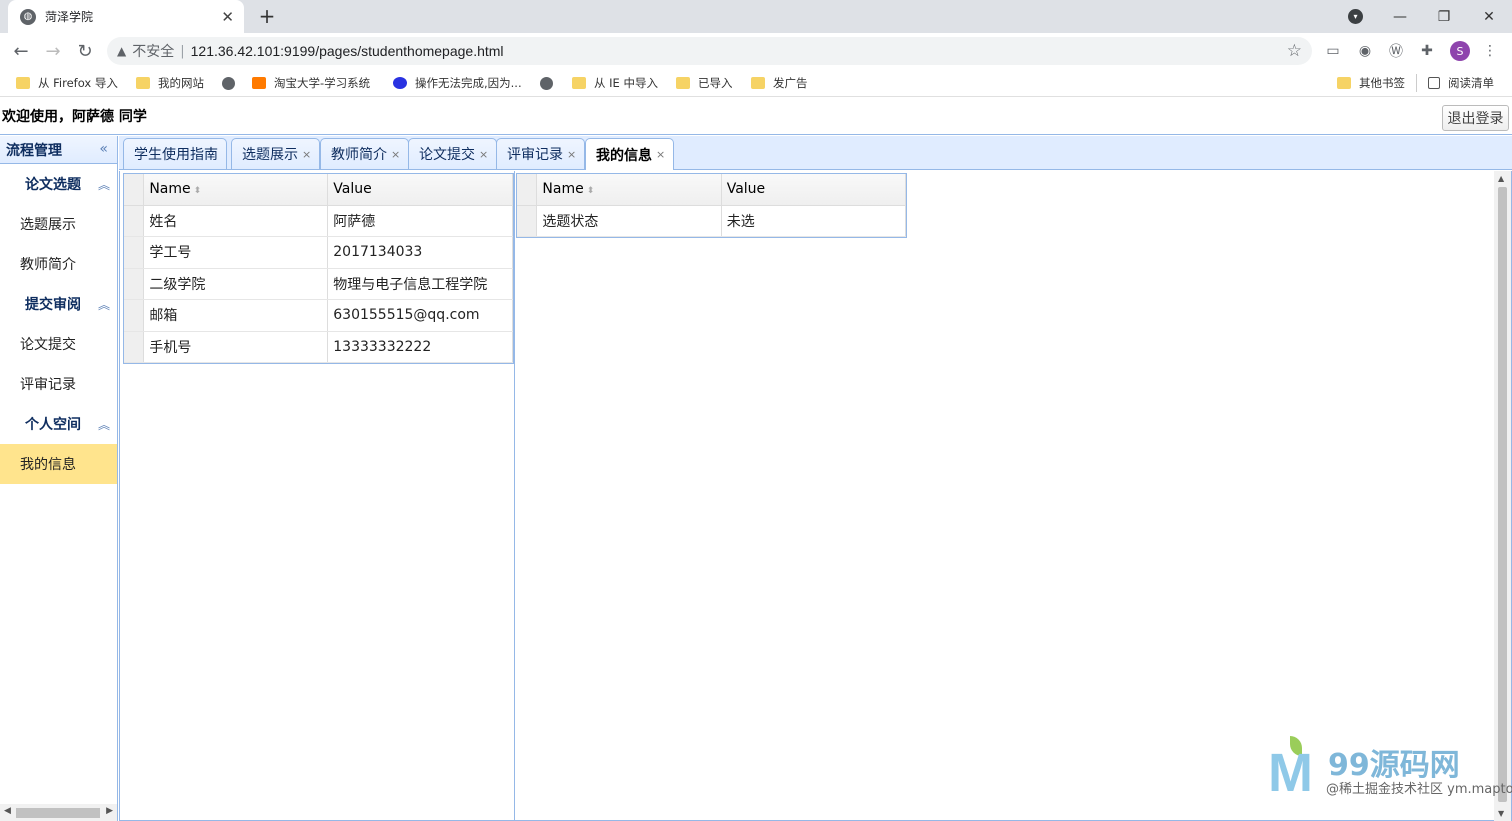  What do you see at coordinates (541, 153) in the screenshot?
I see `tab-review-records: 评审记录 ×` at bounding box center [541, 153].